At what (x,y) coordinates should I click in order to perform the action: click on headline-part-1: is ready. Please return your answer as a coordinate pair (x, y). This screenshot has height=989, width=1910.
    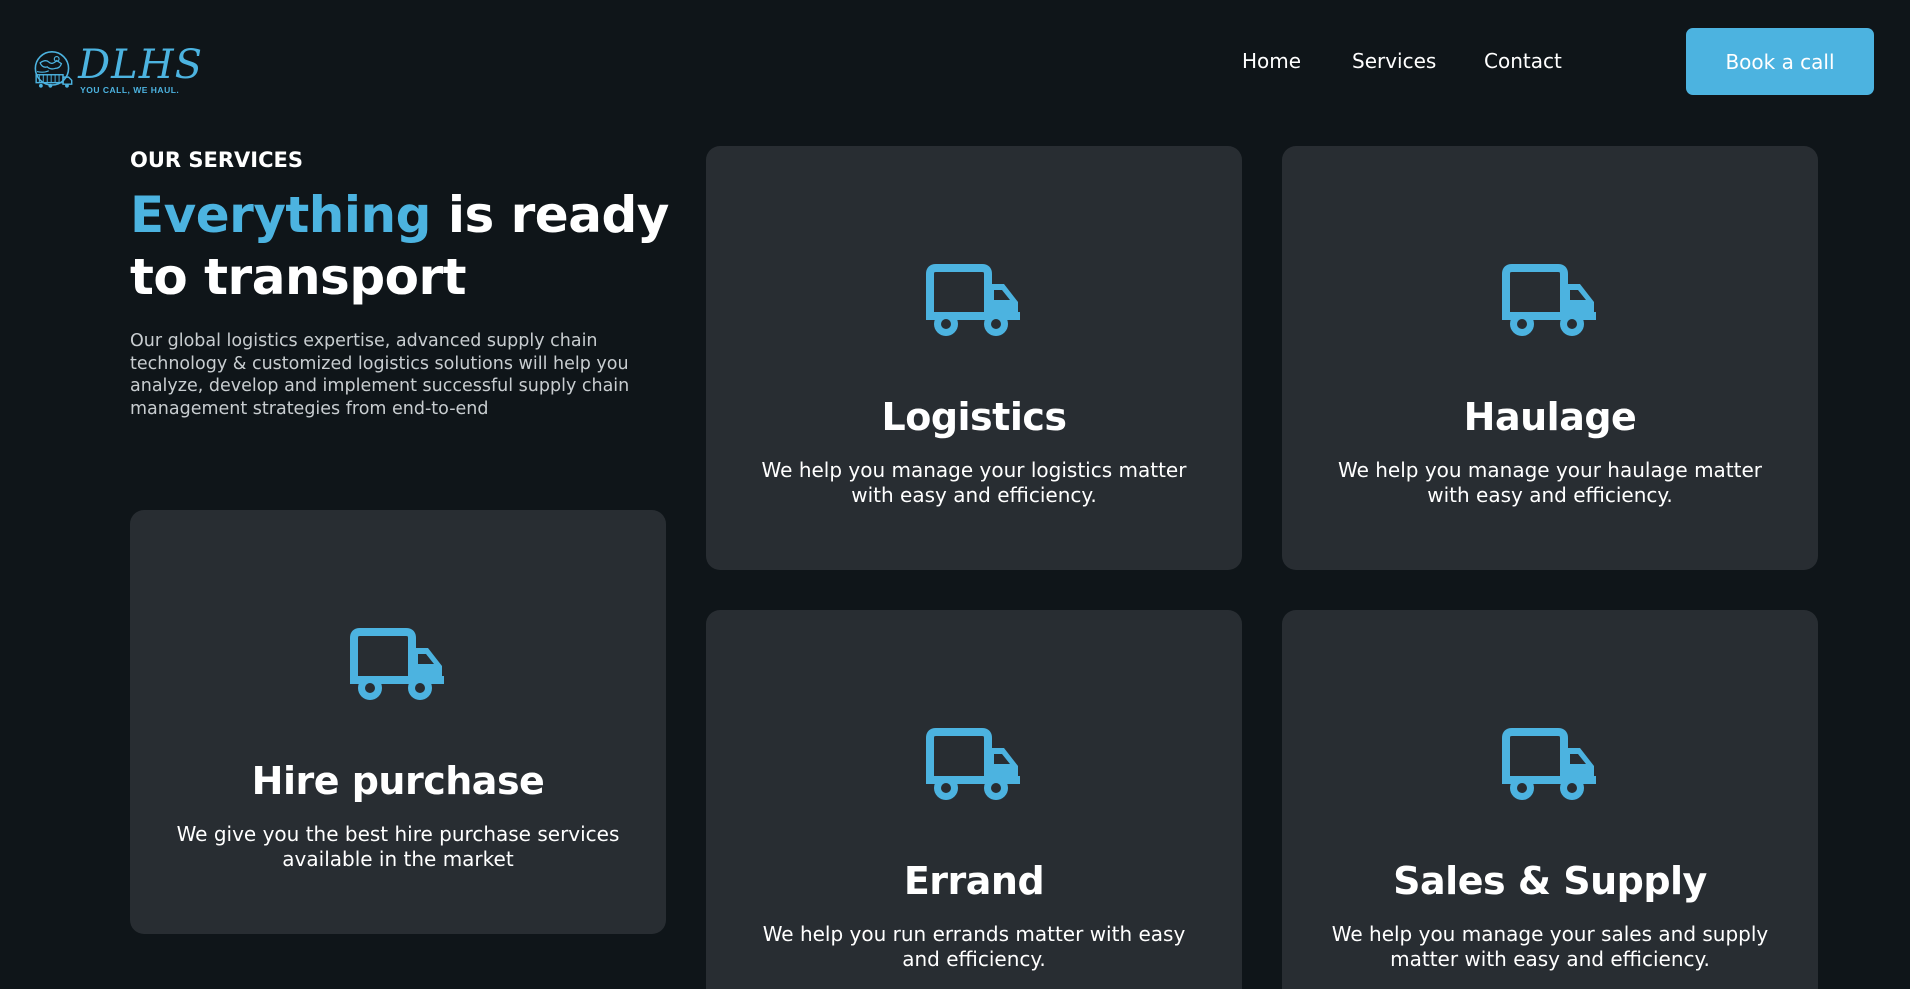
    Looking at the image, I should click on (550, 215).